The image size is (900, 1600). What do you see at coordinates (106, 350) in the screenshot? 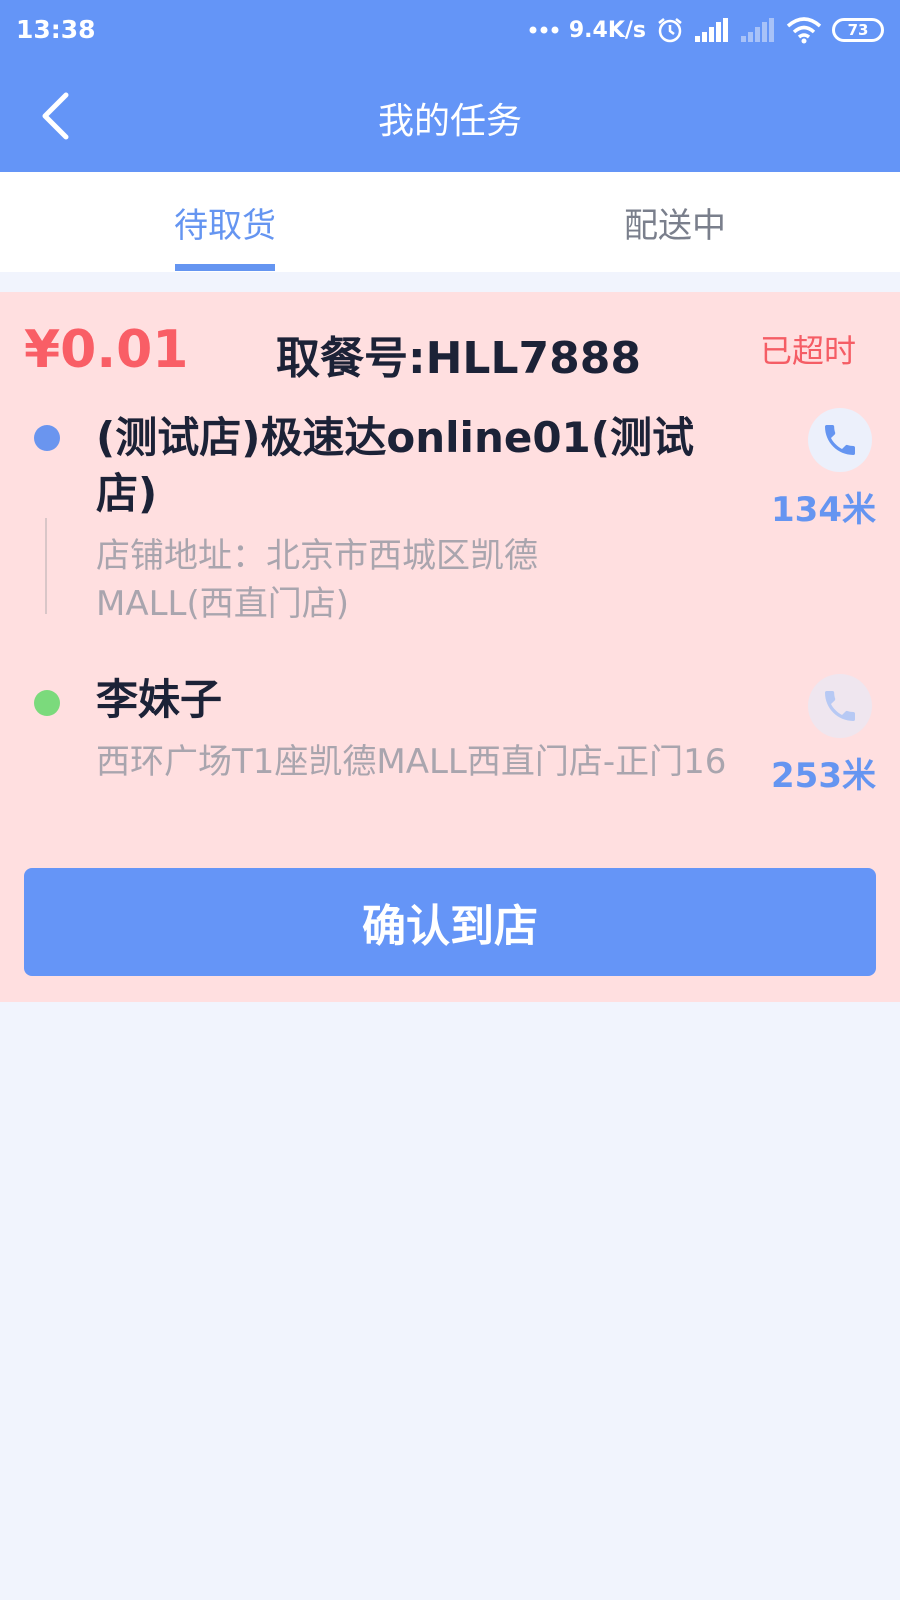
I see `order-price: ¥0.01` at bounding box center [106, 350].